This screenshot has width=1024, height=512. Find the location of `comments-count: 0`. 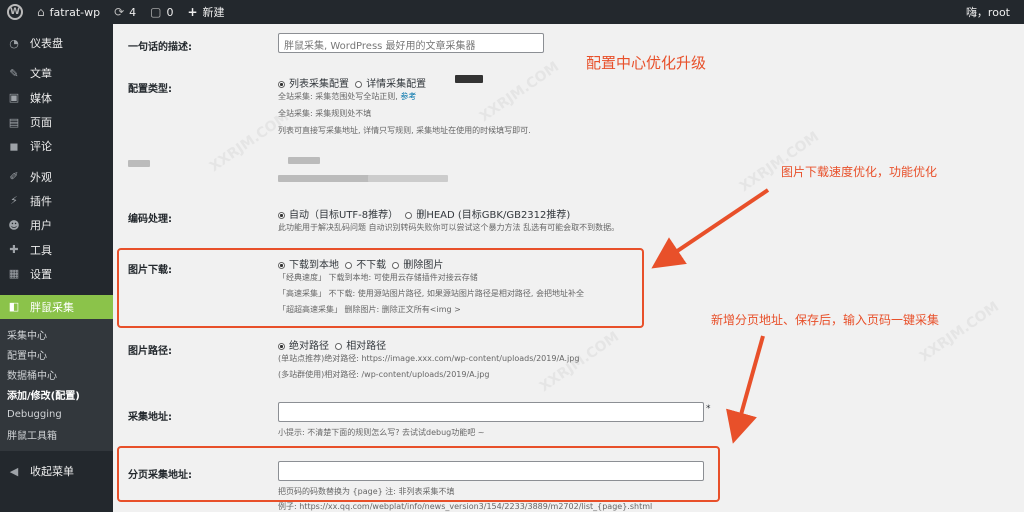

comments-count: 0 is located at coordinates (170, 12).